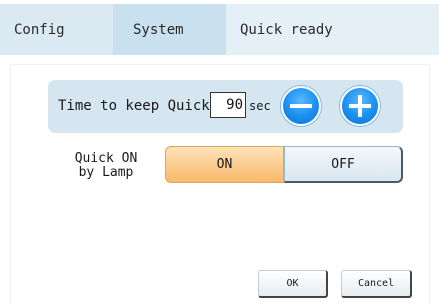 The height and width of the screenshot is (304, 439). What do you see at coordinates (158, 29) in the screenshot?
I see `tab-system-label: System` at bounding box center [158, 29].